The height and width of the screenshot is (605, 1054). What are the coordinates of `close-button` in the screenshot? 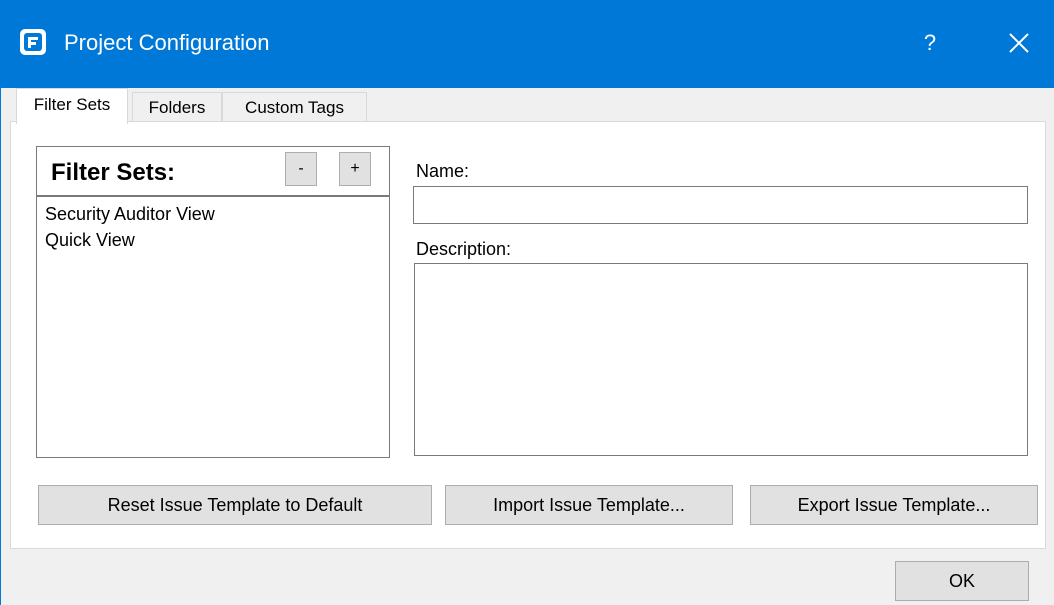 It's located at (1019, 43).